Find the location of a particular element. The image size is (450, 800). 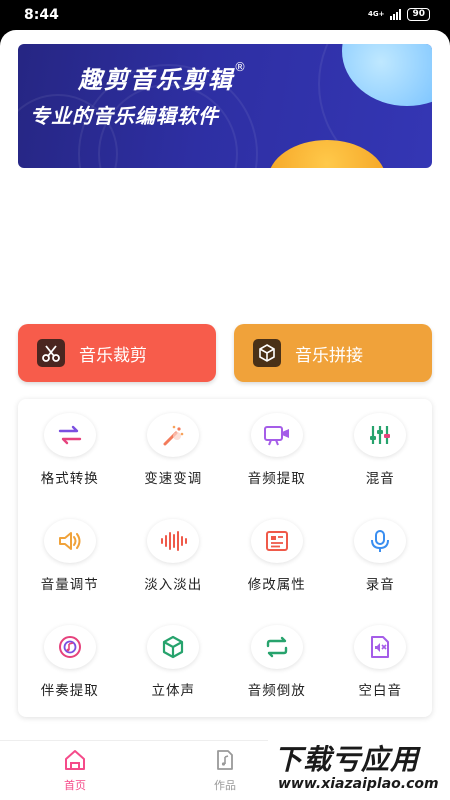

home-icon is located at coordinates (75, 762).